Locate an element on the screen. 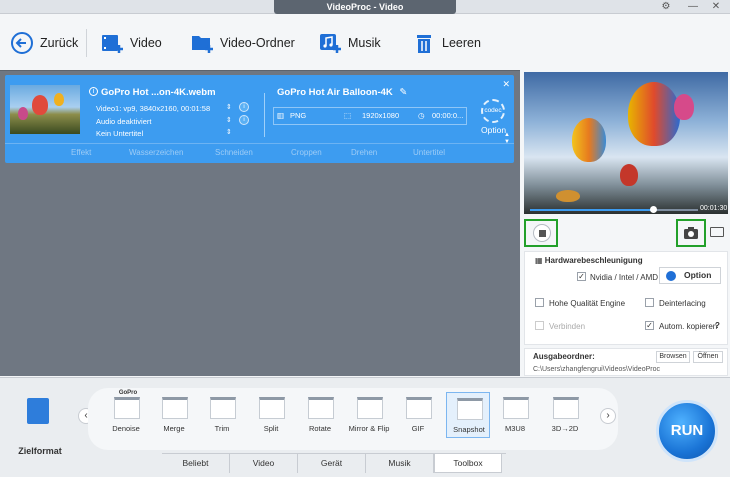  output-resolution: 1920x1080 is located at coordinates (381, 115).